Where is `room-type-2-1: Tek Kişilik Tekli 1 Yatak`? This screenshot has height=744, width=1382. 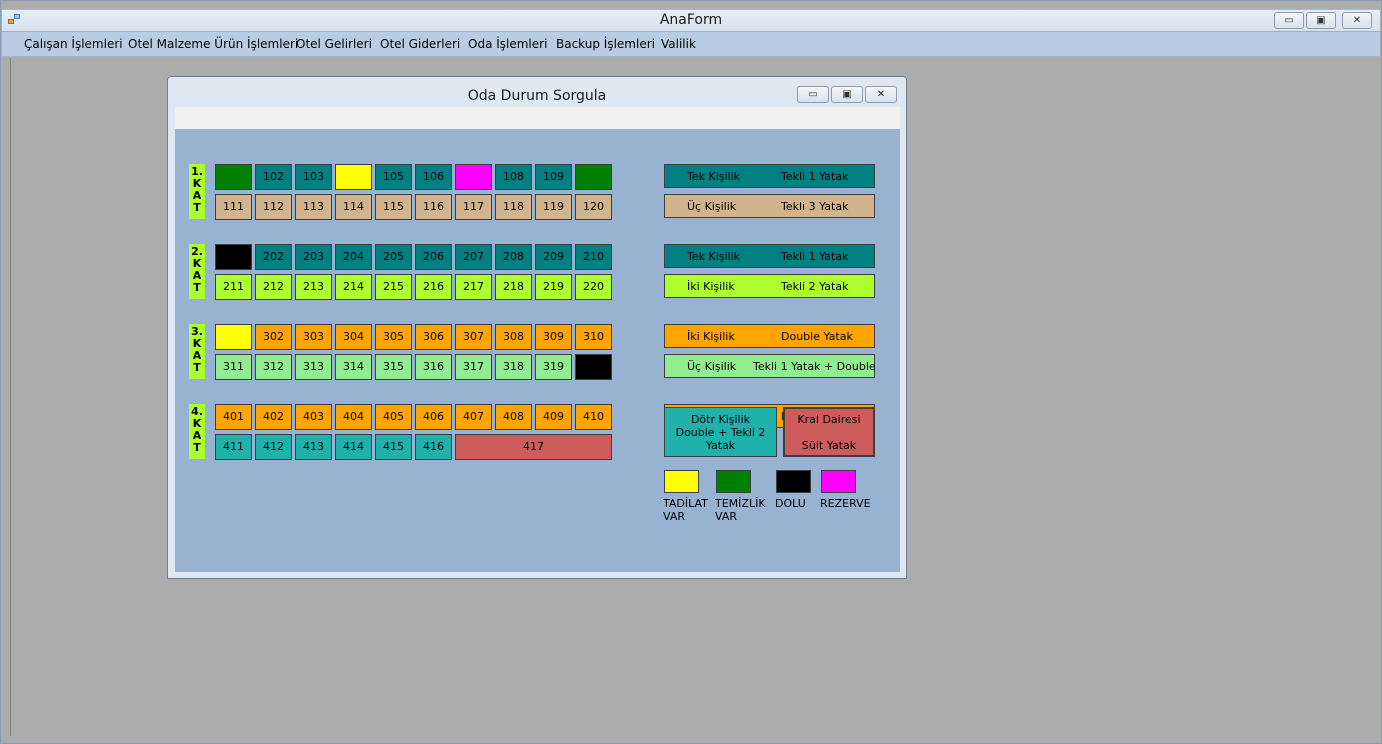
room-type-2-1: Tek Kişilik Tekli 1 Yatak is located at coordinates (769, 256).